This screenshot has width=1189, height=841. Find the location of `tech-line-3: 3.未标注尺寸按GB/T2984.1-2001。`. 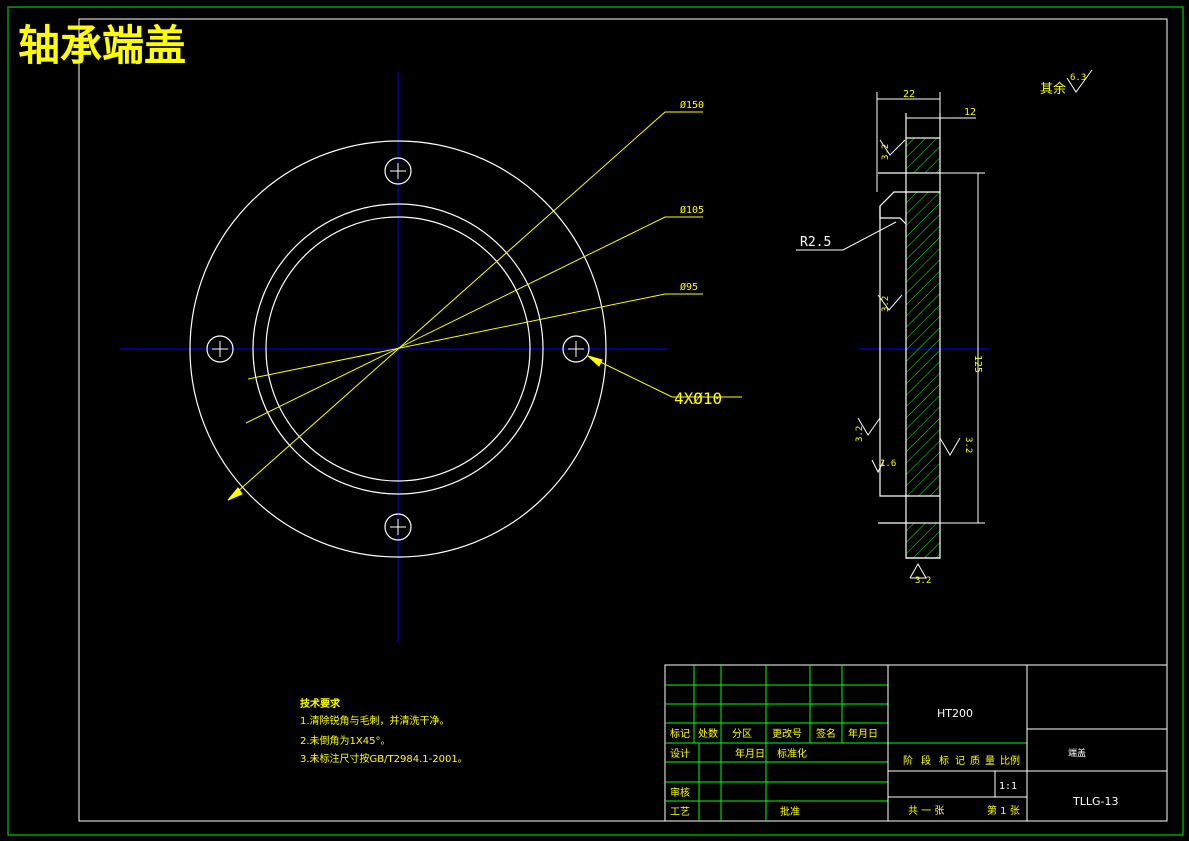

tech-line-3: 3.未标注尺寸按GB/T2984.1-2001。 is located at coordinates (384, 758).